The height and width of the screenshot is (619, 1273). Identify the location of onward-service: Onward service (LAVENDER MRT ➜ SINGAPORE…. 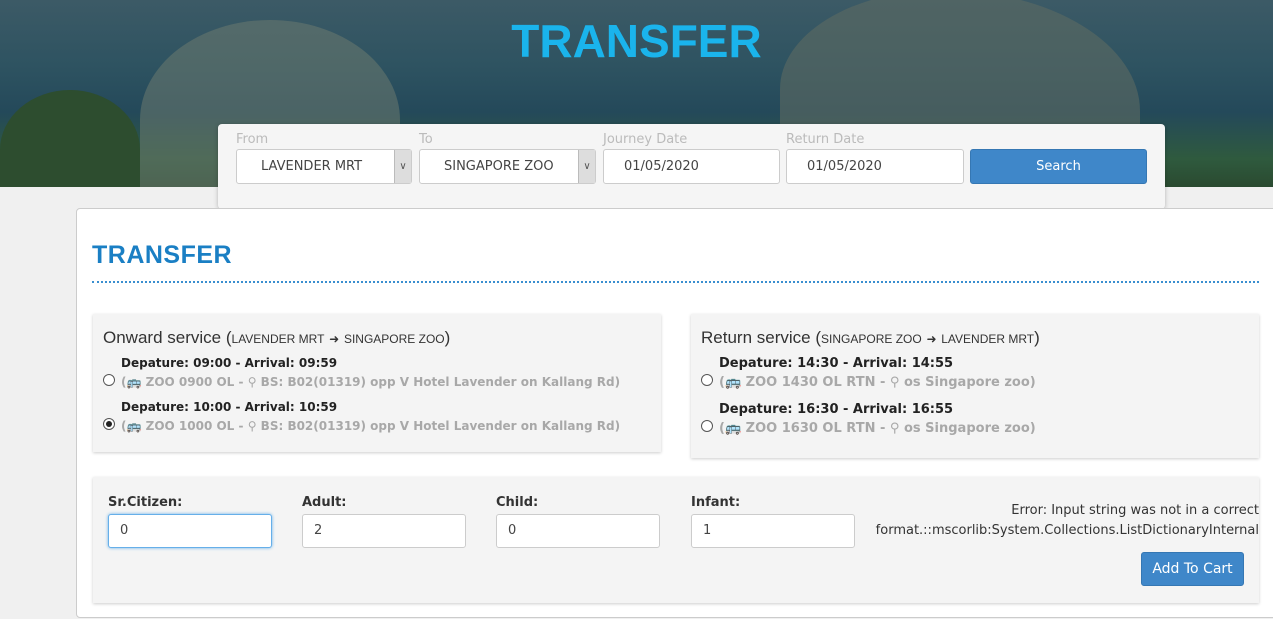
(377, 383).